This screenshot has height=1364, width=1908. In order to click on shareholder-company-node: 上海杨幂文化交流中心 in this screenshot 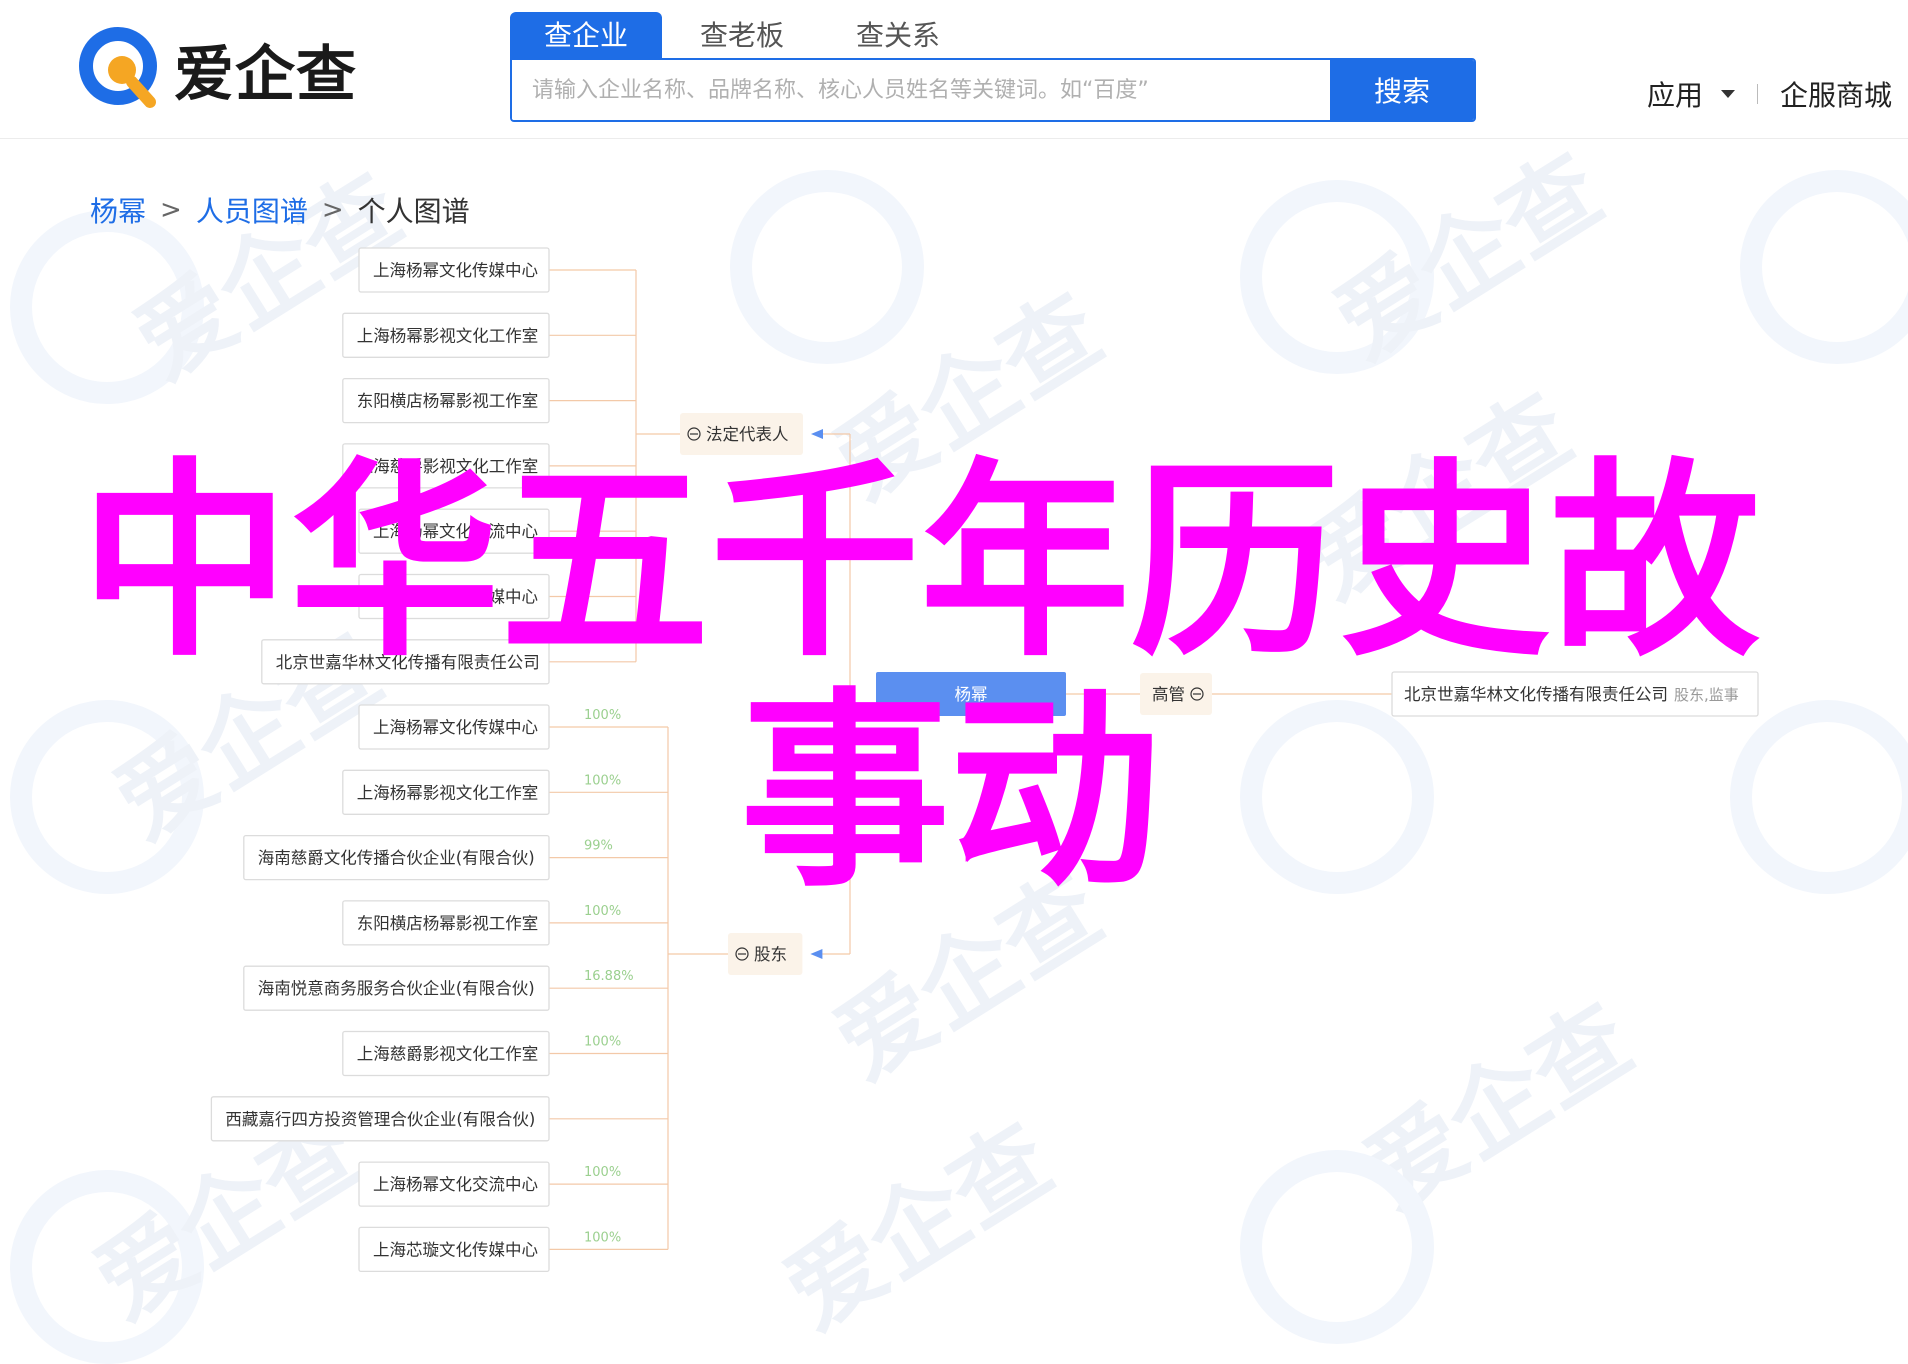, I will do `click(454, 1184)`.